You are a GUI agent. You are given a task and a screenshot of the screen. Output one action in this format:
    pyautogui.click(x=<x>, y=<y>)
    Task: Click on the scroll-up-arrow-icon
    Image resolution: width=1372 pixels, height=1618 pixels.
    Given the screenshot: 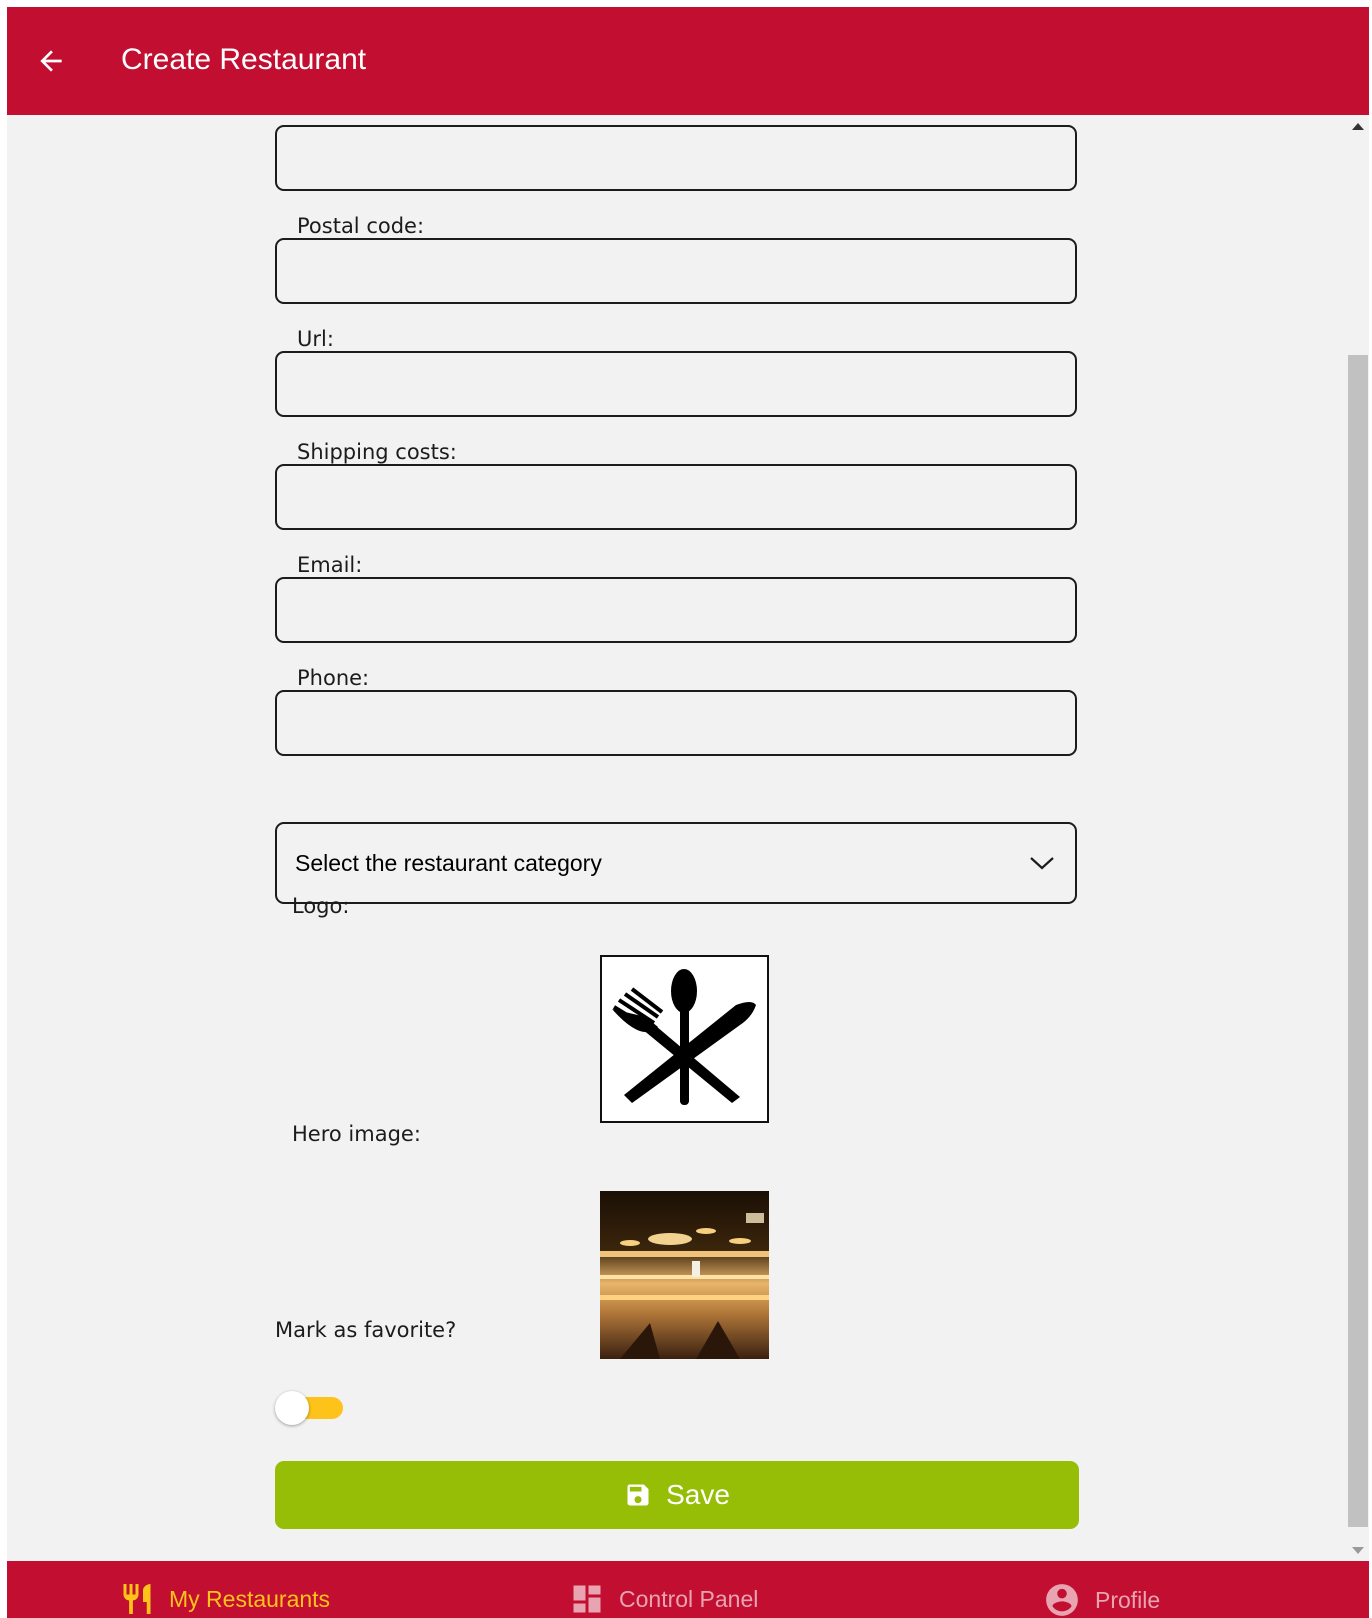 What is the action you would take?
    pyautogui.click(x=1358, y=126)
    